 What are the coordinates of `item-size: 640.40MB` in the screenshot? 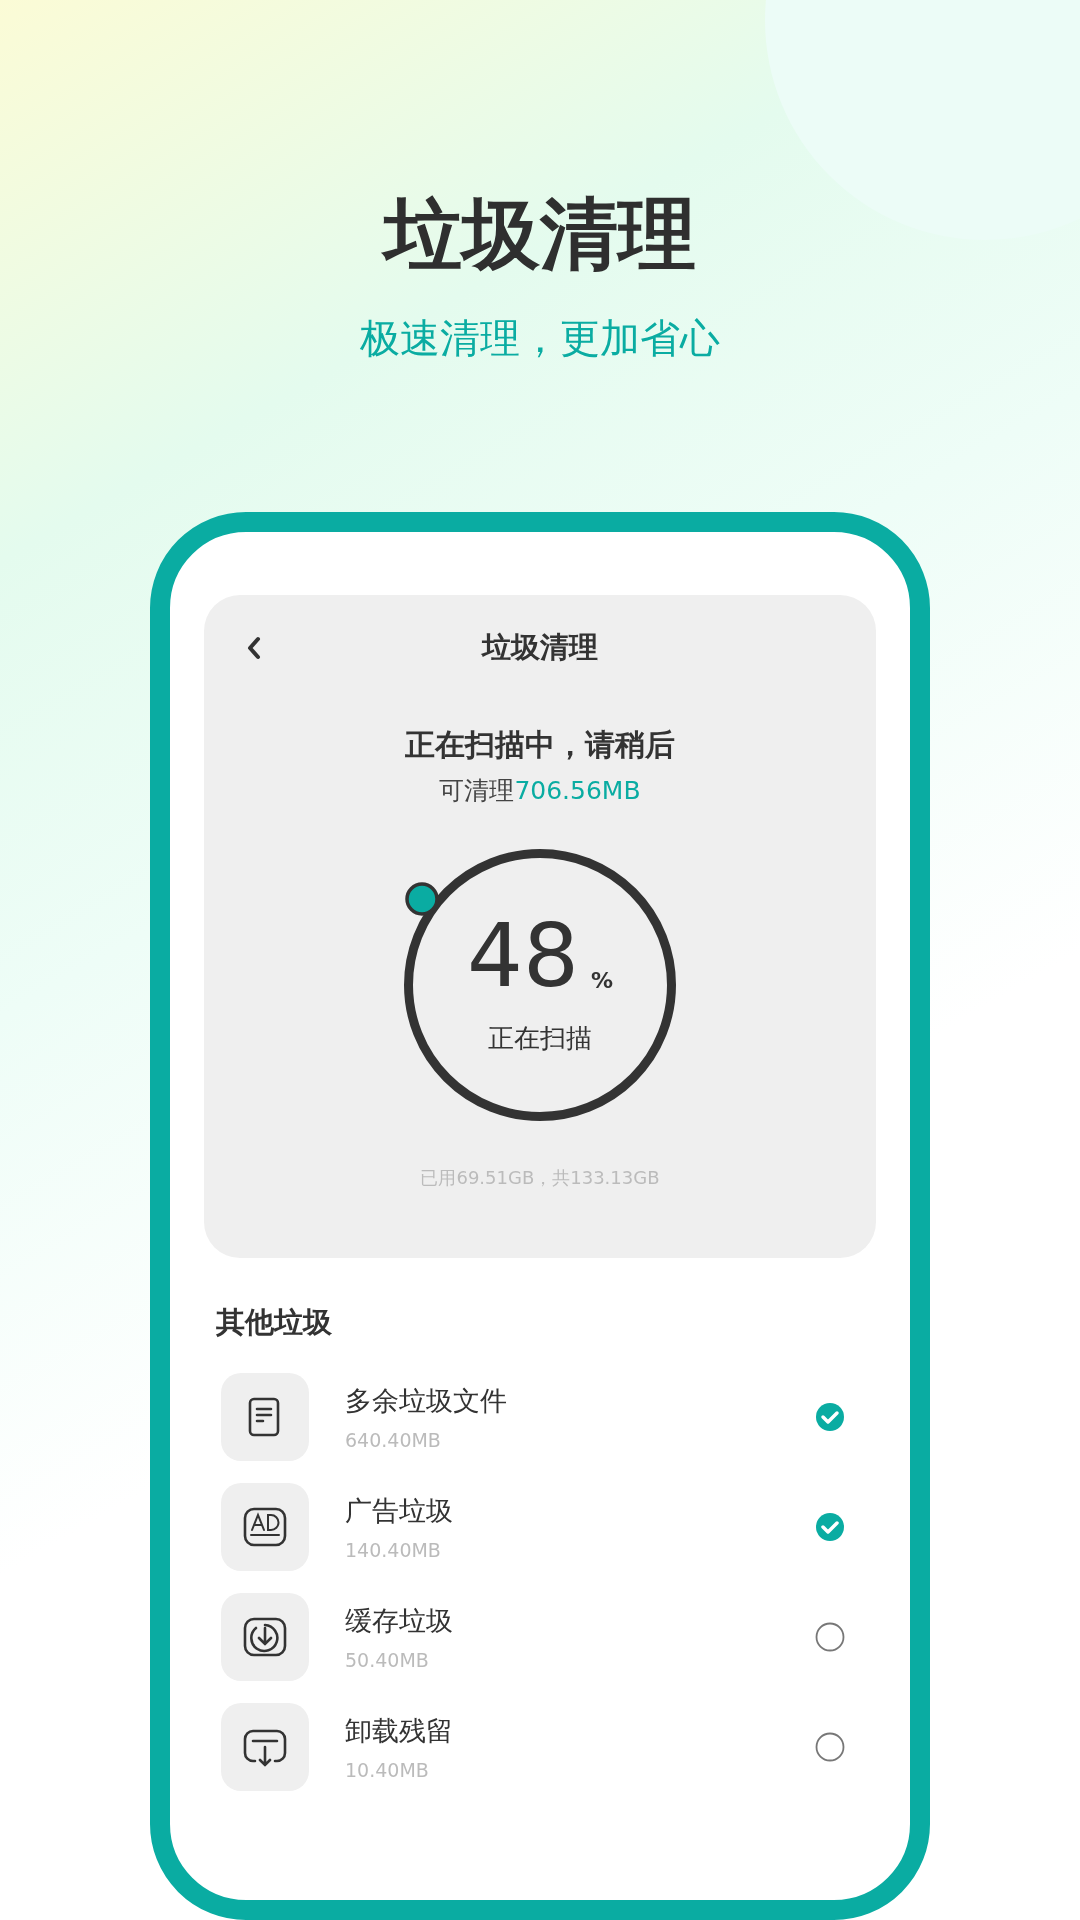 It's located at (393, 1439).